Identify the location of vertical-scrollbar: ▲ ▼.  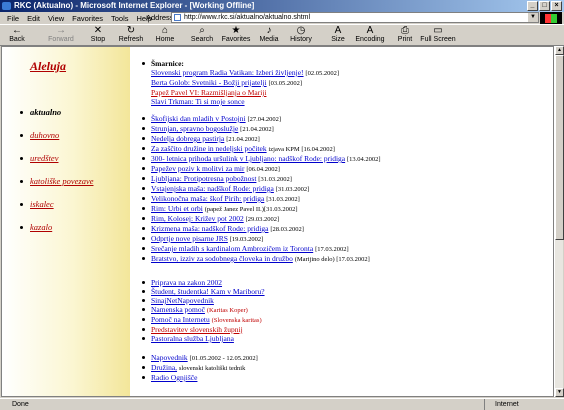
(559, 221).